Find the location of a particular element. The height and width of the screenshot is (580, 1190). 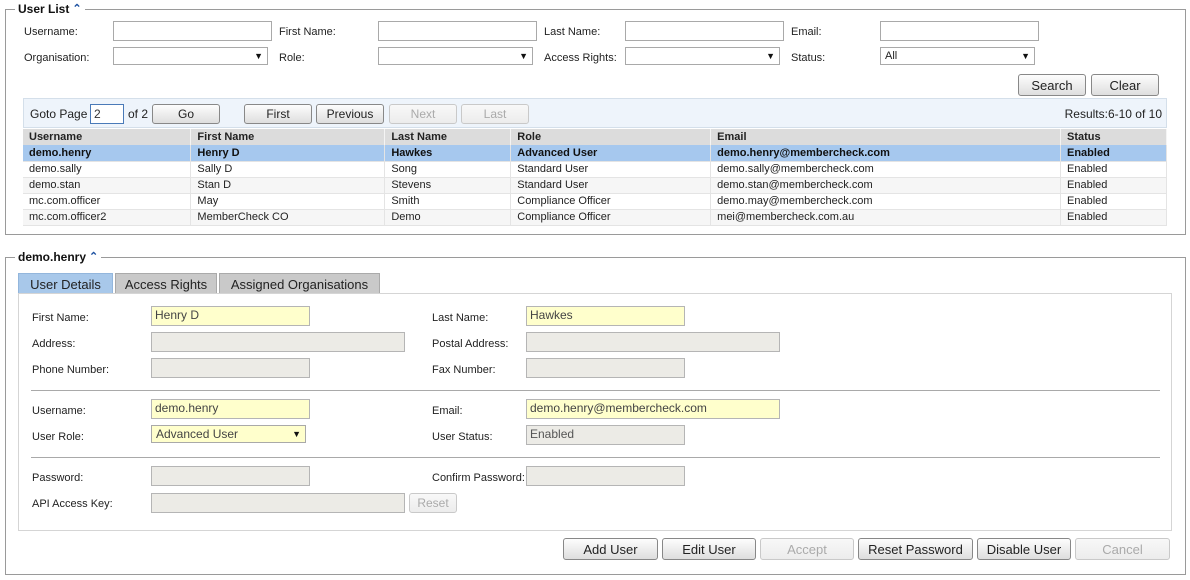

clear-button: Clear is located at coordinates (1125, 85).